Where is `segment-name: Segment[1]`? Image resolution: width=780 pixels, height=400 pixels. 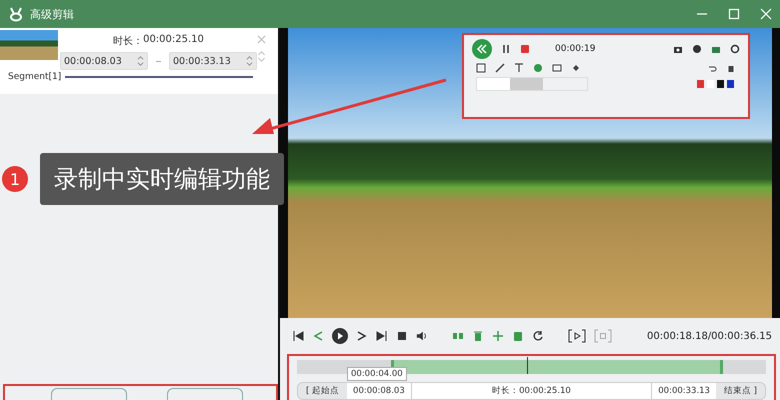
segment-name: Segment[1] is located at coordinates (33, 77).